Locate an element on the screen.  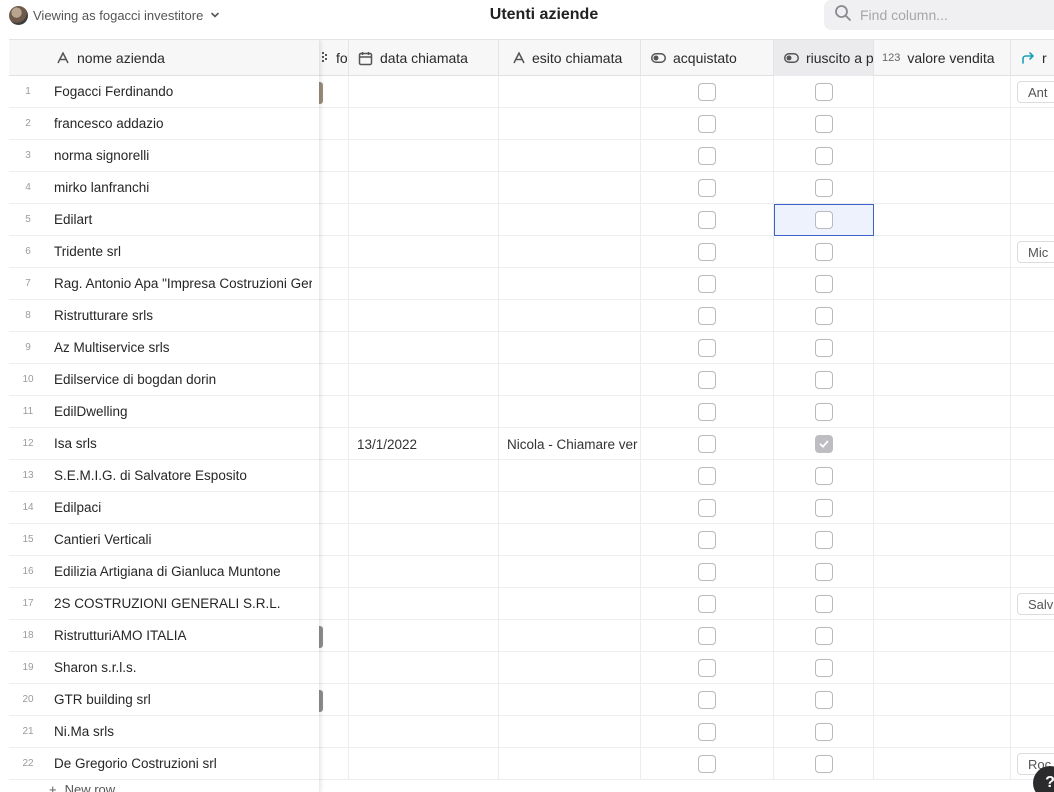
data-chiamata-cell: 13/1/2022 is located at coordinates (424, 444).